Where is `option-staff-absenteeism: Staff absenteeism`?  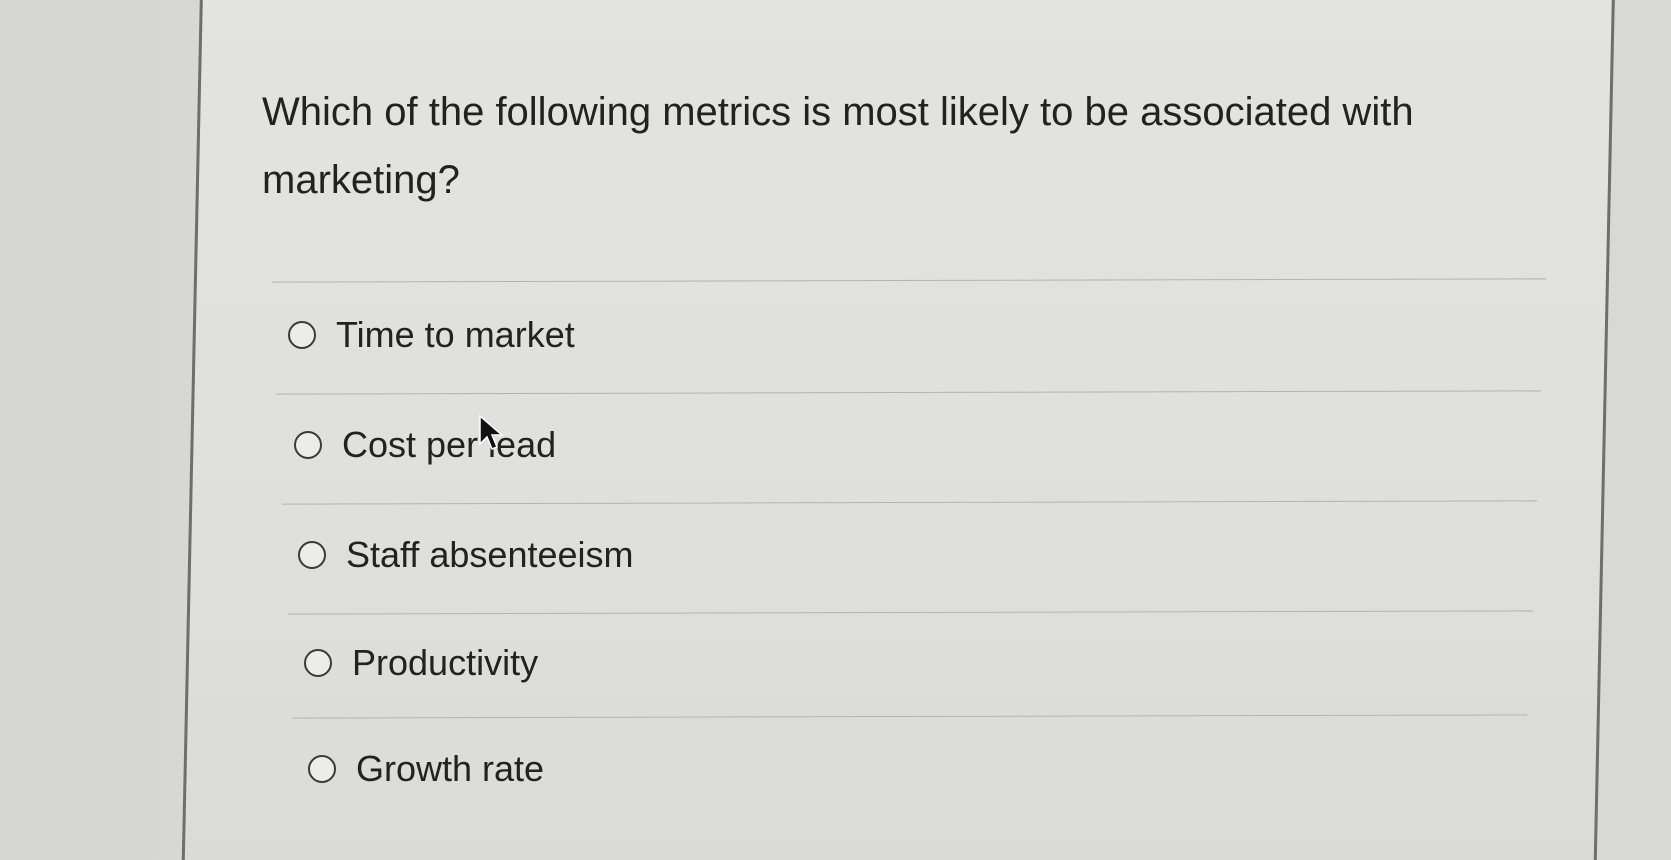 option-staff-absenteeism: Staff absenteeism is located at coordinates (466, 555).